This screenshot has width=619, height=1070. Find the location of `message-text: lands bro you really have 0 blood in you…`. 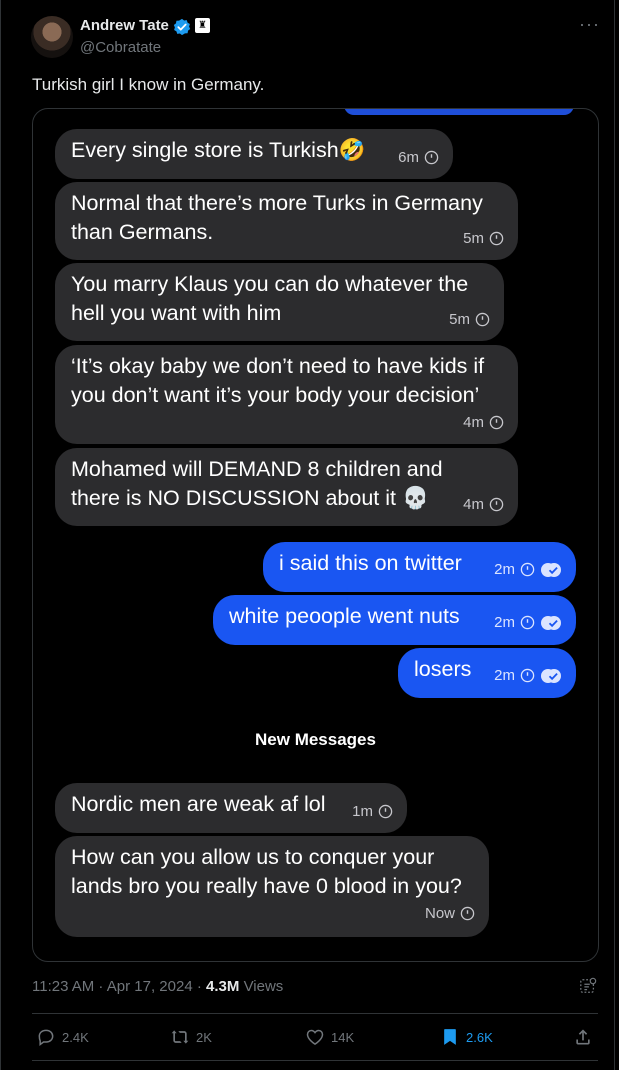

message-text: lands bro you really have 0 blood in you… is located at coordinates (266, 886).